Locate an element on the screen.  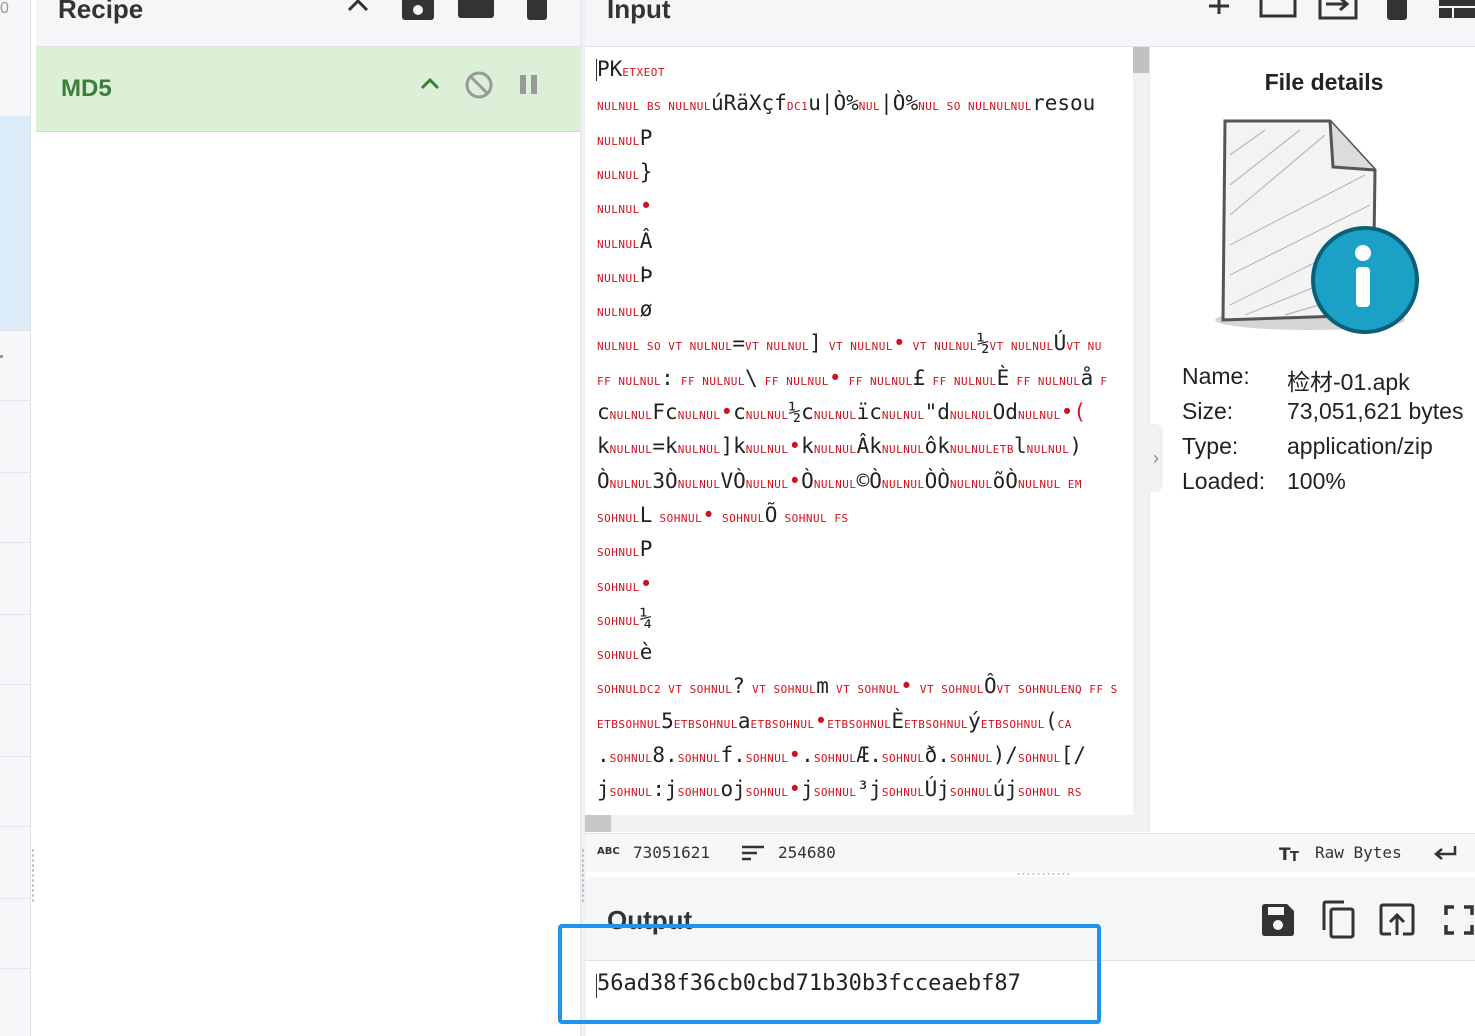
control-char-token: NUL SO NULNULNUL is located at coordinates (975, 107).